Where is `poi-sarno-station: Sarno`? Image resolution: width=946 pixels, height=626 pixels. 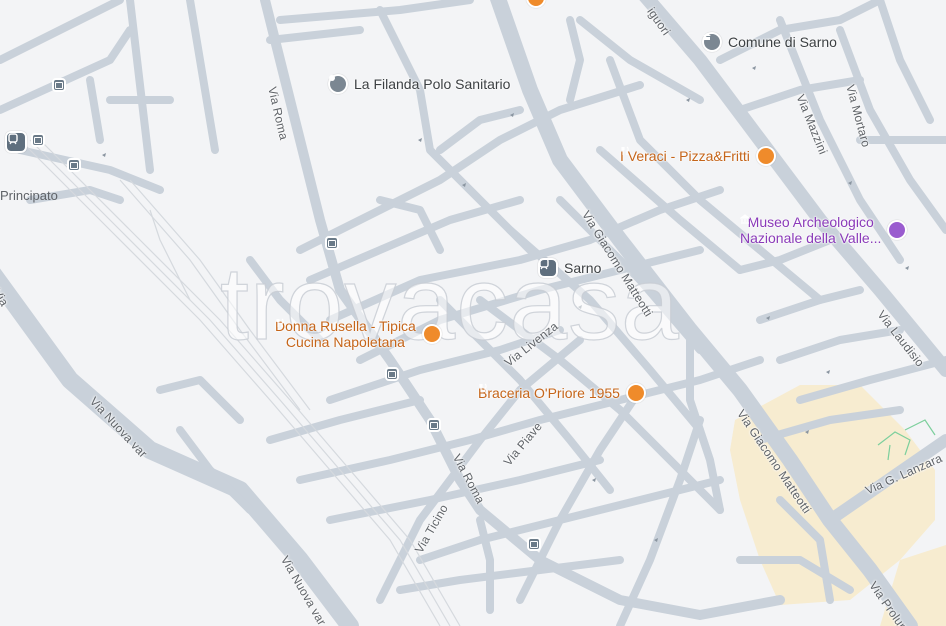 poi-sarno-station: Sarno is located at coordinates (569, 268).